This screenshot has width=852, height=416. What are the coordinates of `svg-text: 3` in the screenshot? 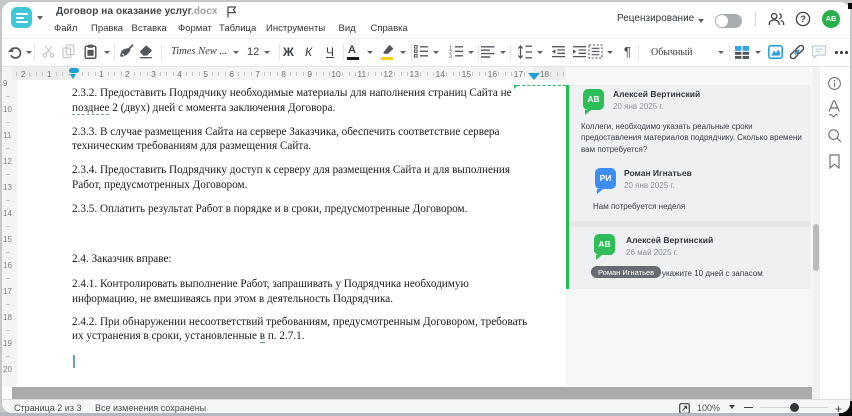 It's located at (450, 56).